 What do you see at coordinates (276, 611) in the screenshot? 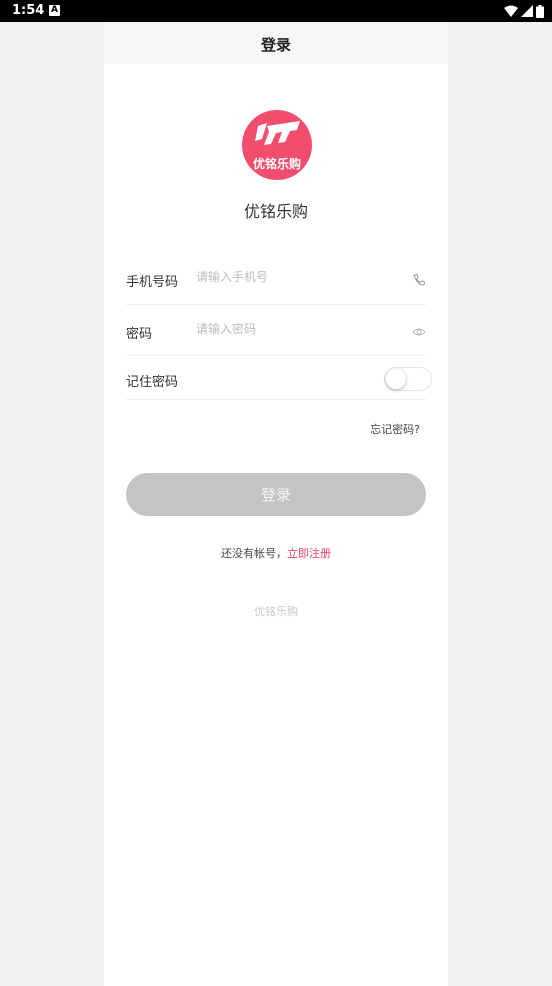
I see `footer-brand: 优铭乐购` at bounding box center [276, 611].